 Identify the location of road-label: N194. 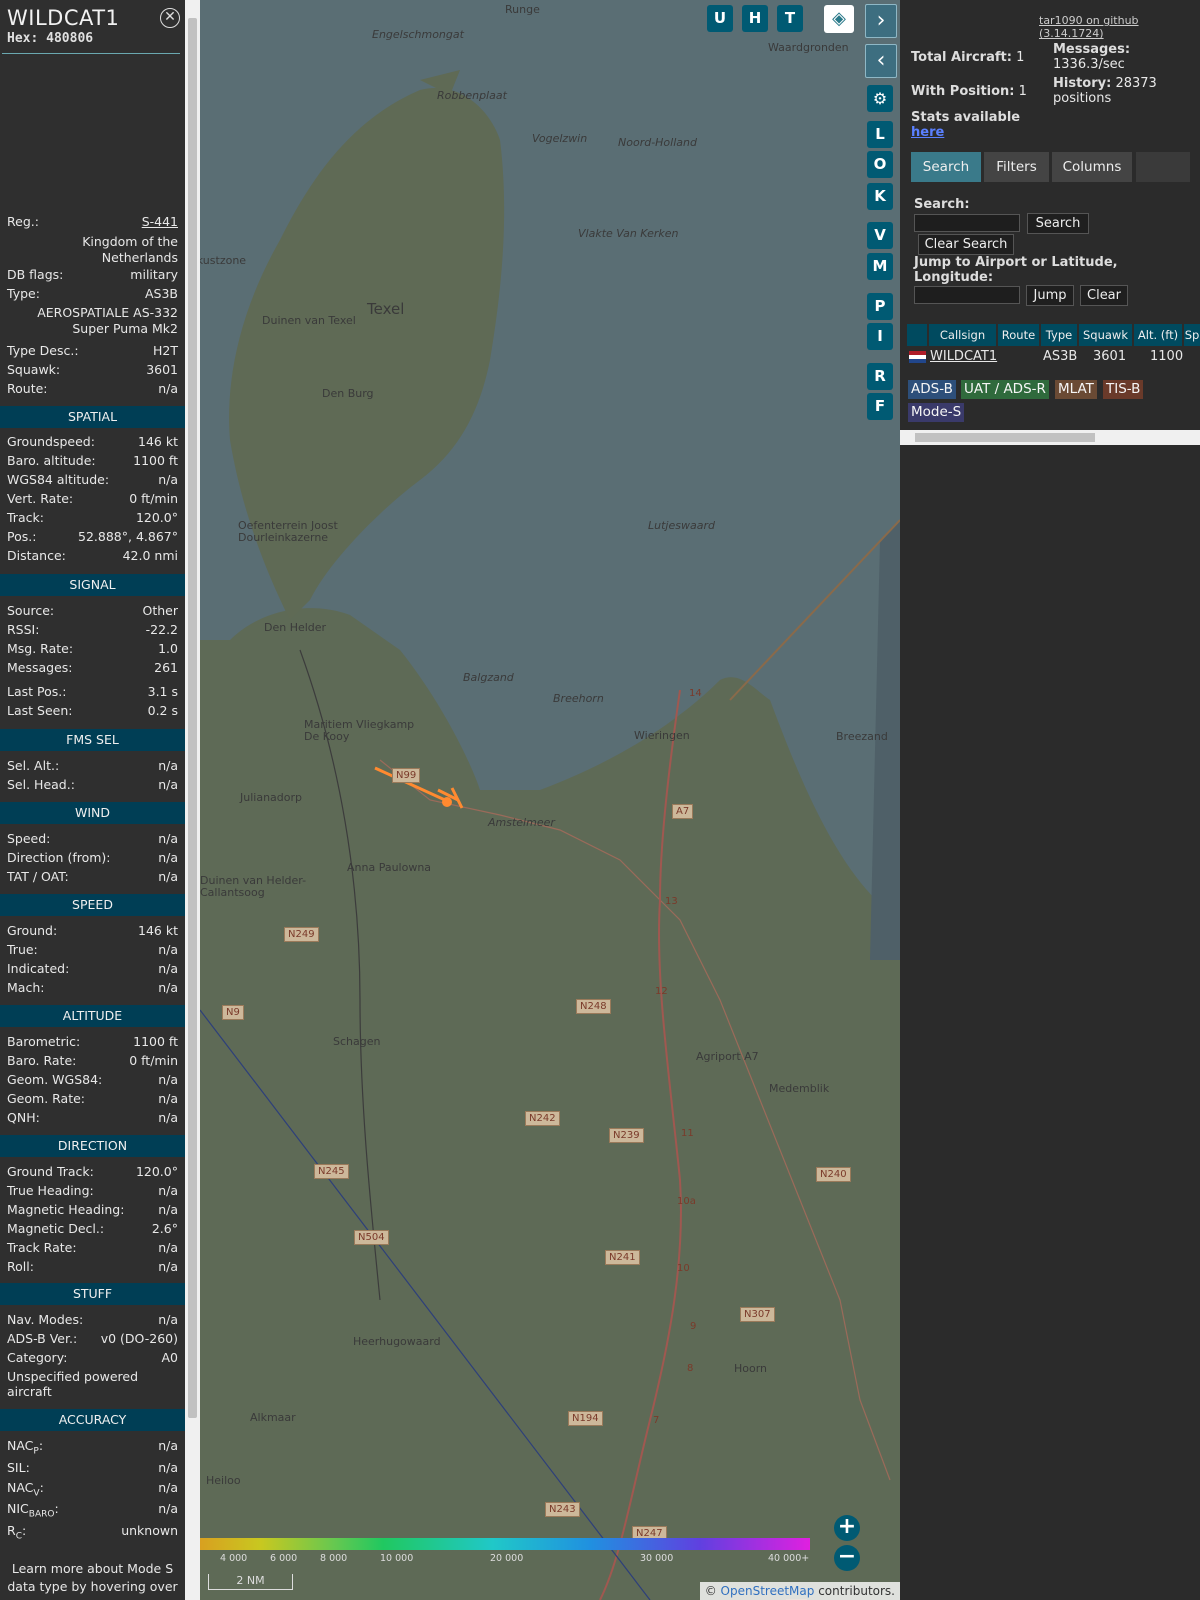
(585, 1418).